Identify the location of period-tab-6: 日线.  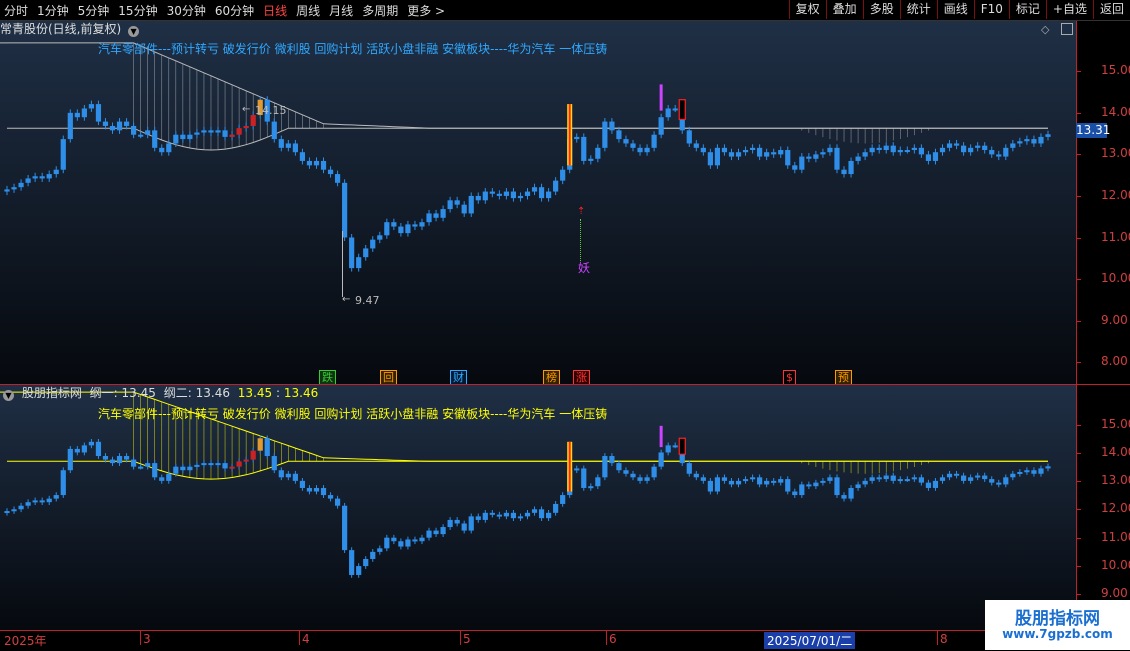
(275, 10).